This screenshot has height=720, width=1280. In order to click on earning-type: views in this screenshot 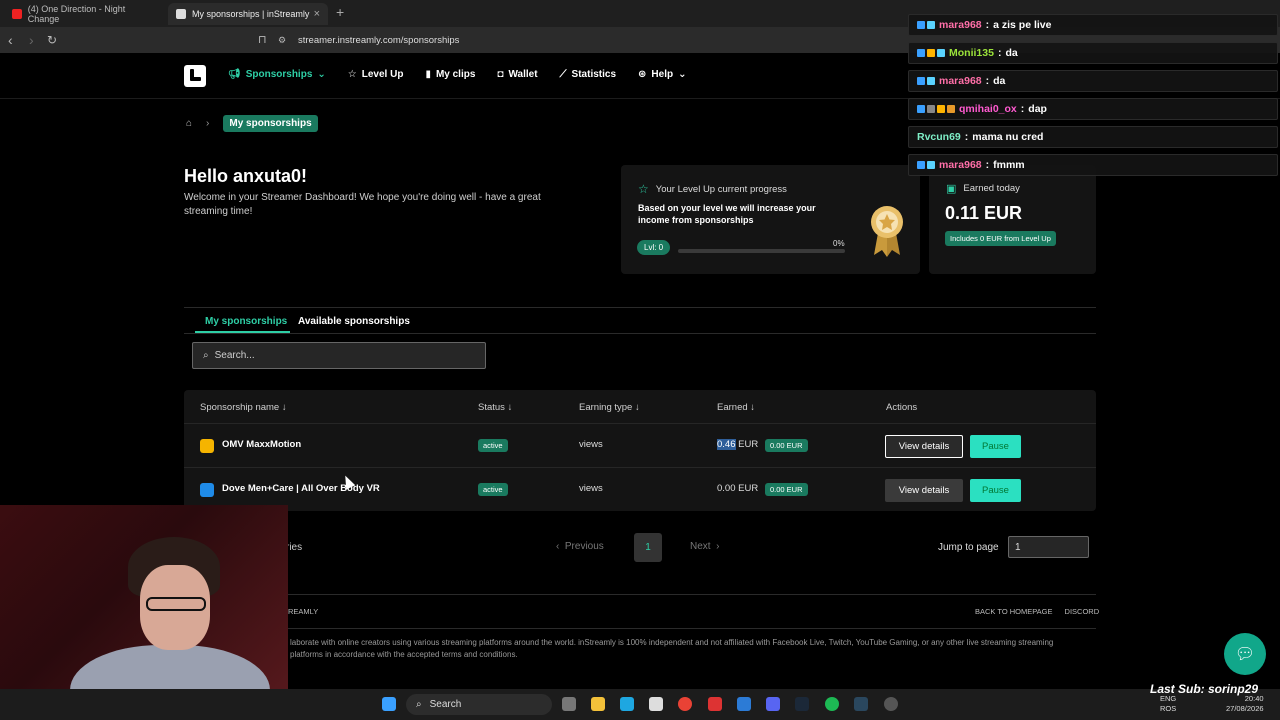, I will do `click(591, 488)`.